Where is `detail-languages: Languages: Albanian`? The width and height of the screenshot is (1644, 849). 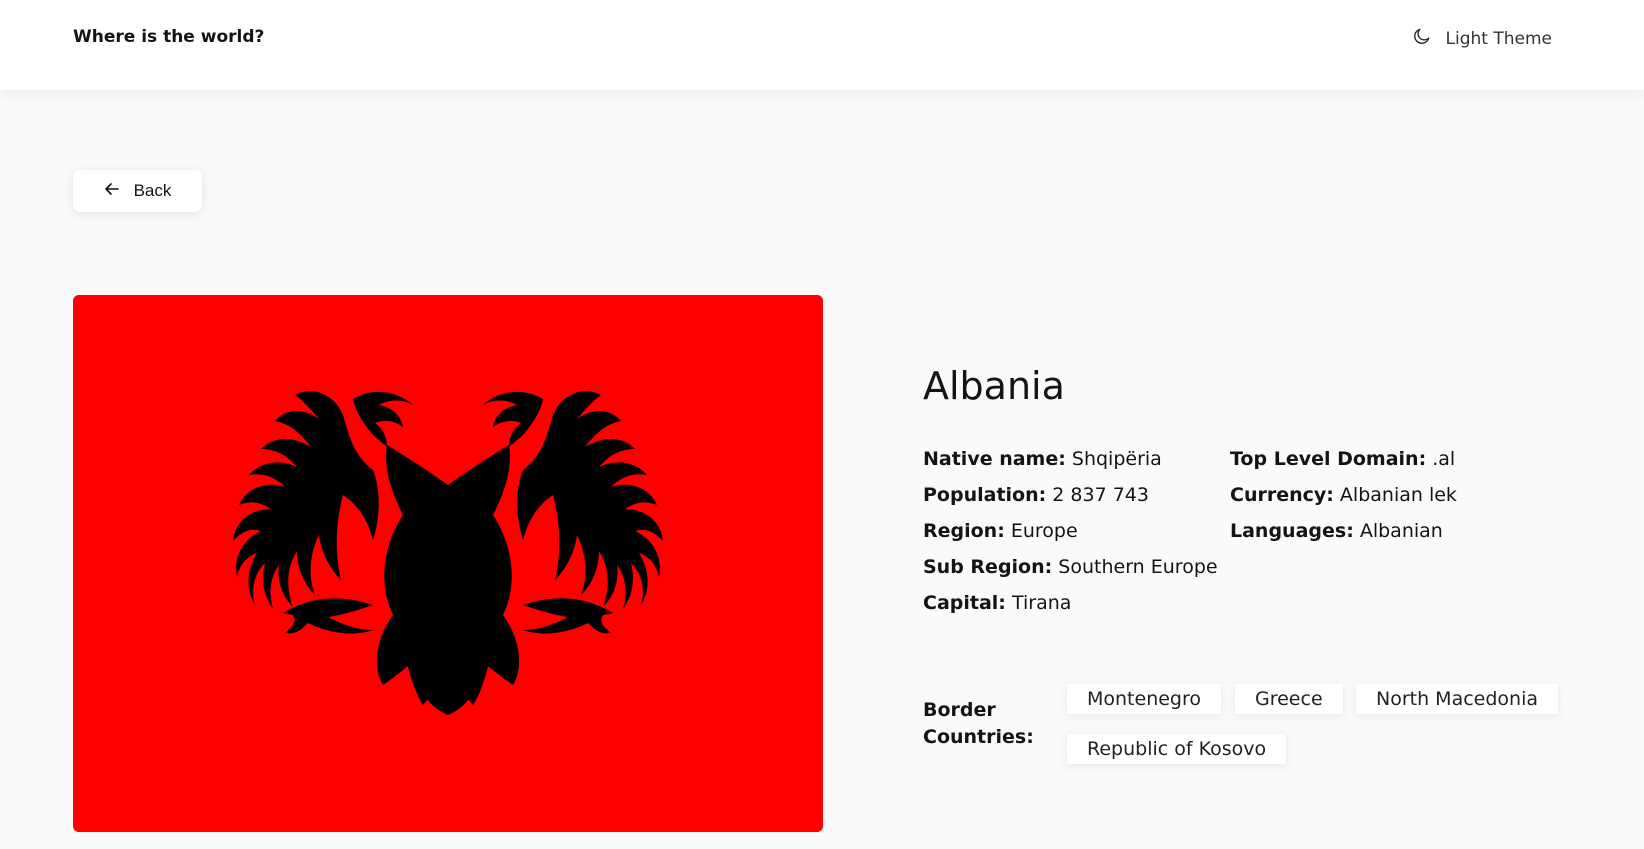 detail-languages: Languages: Albanian is located at coordinates (1343, 538).